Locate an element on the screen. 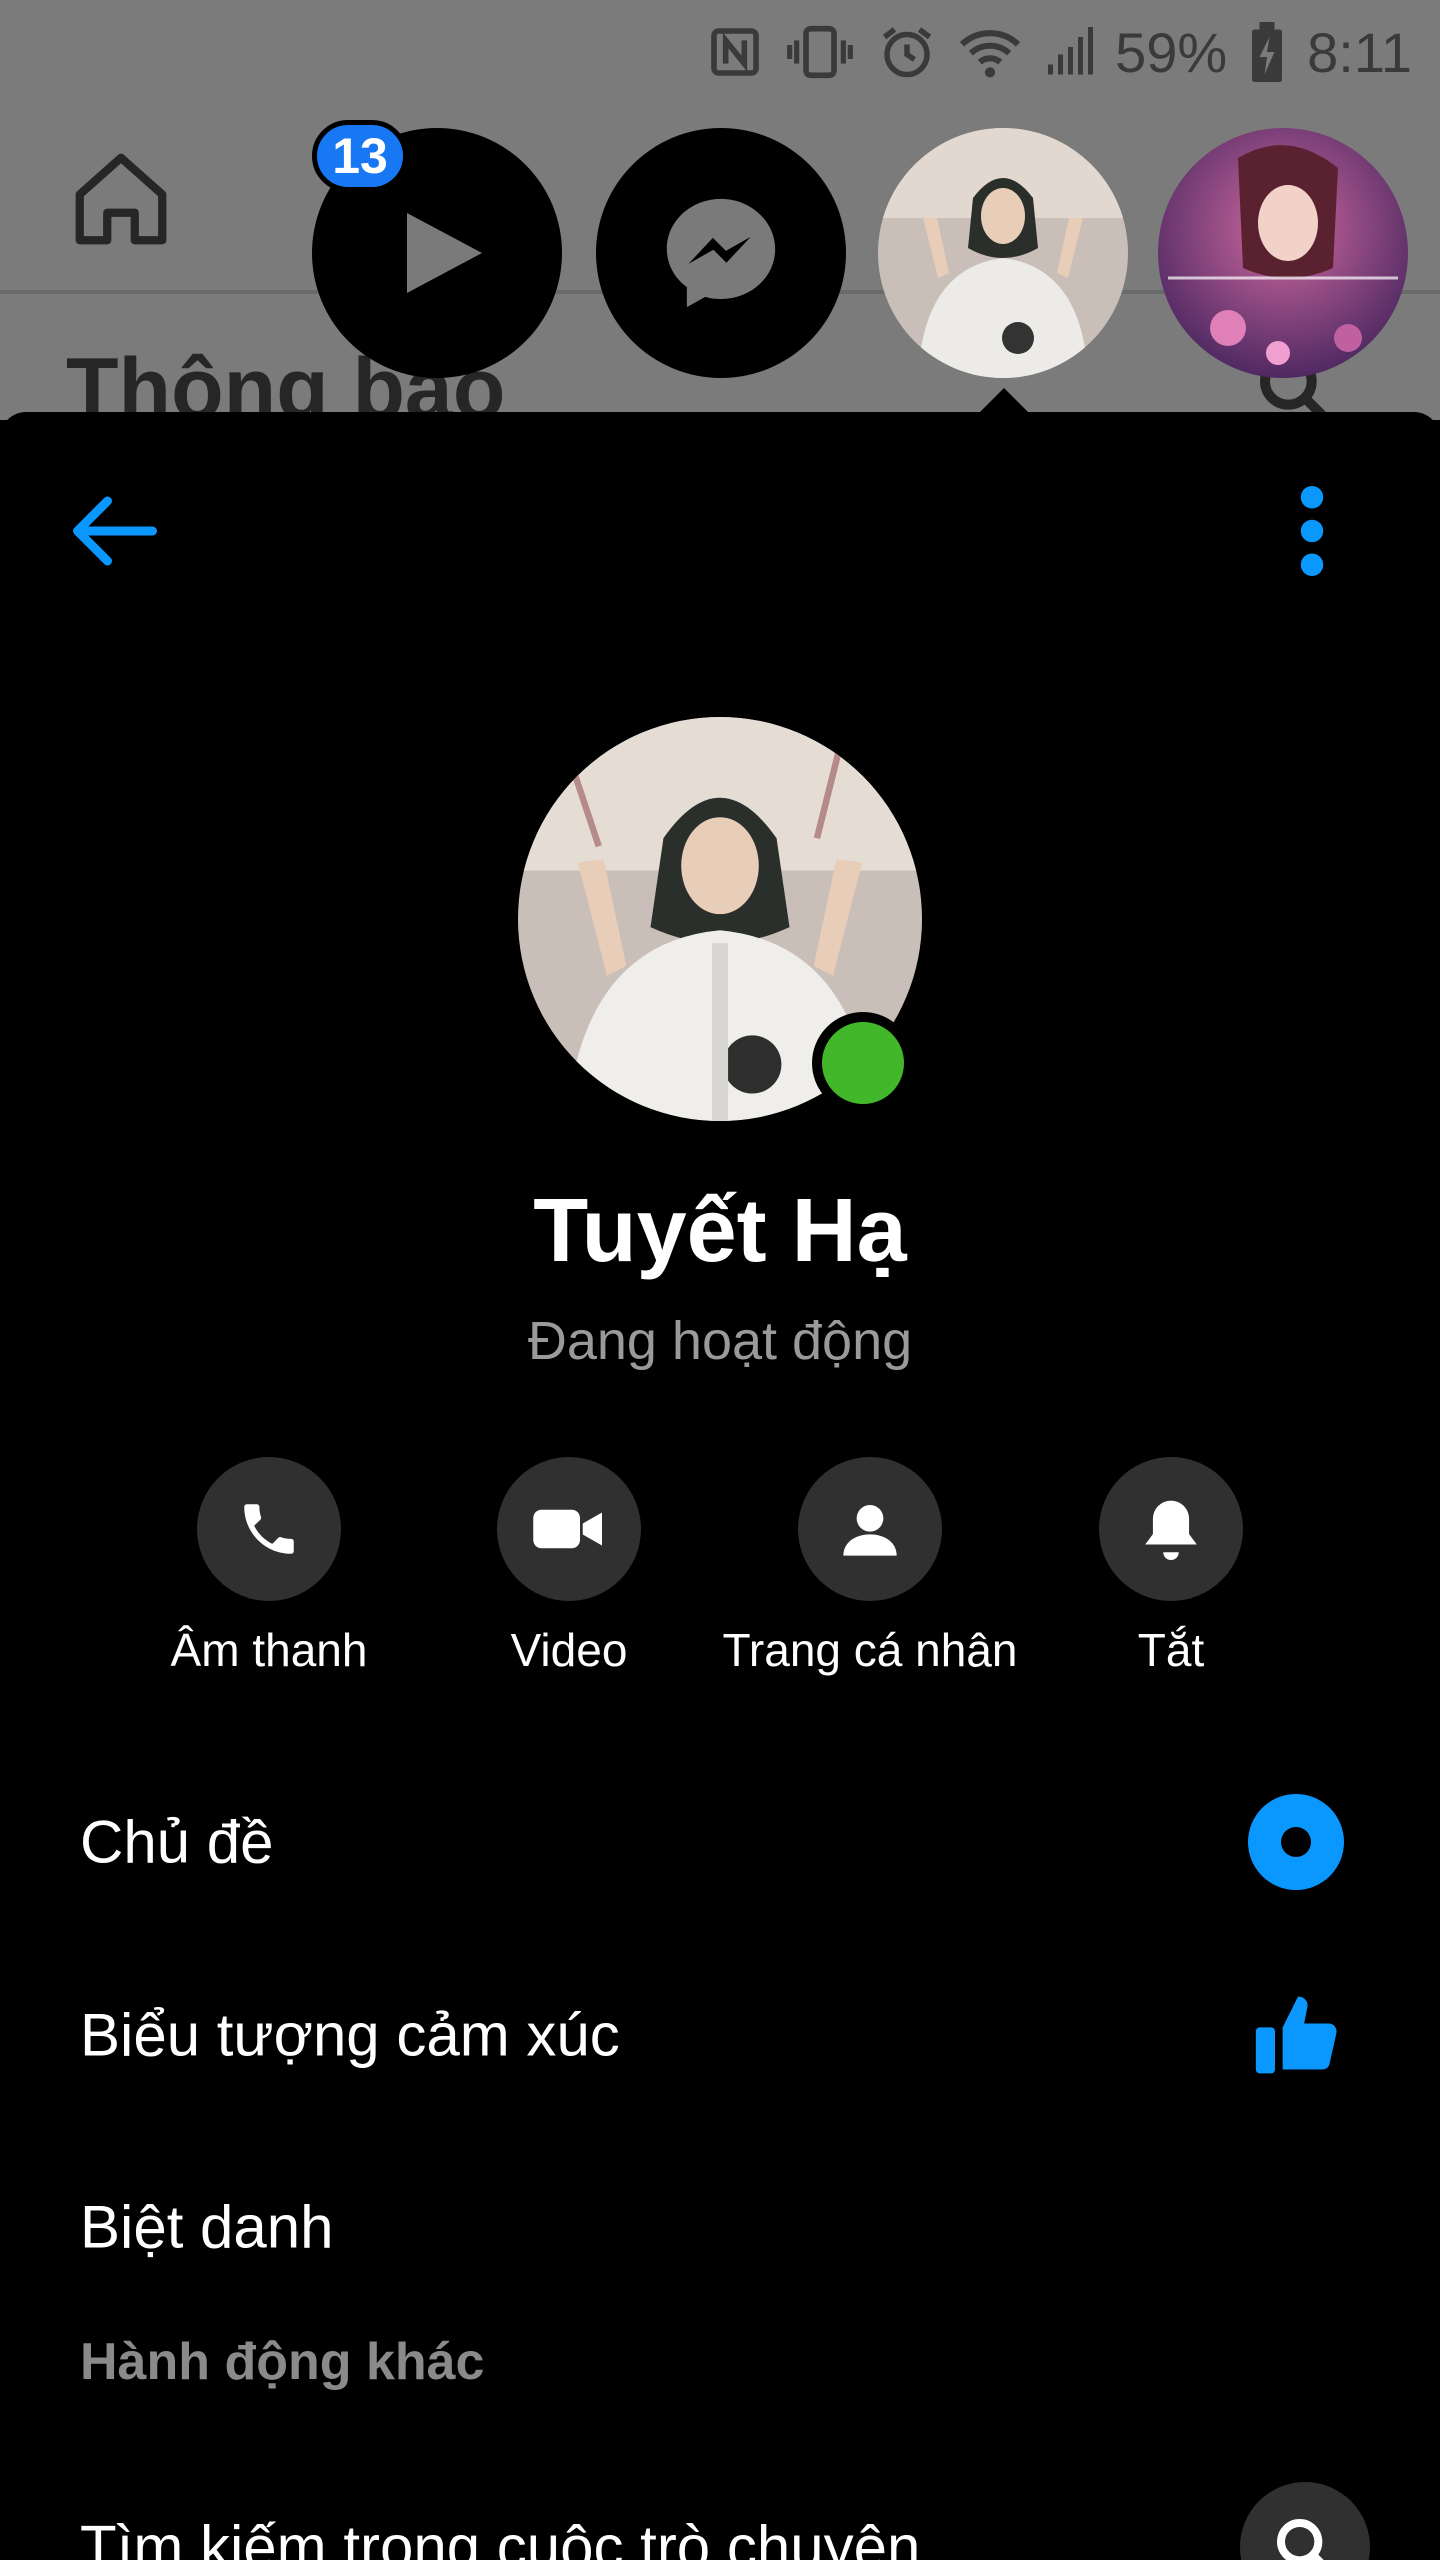  quick-actions: Âm thanh Video Trang cá nhân Tắt is located at coordinates (720, 1572).